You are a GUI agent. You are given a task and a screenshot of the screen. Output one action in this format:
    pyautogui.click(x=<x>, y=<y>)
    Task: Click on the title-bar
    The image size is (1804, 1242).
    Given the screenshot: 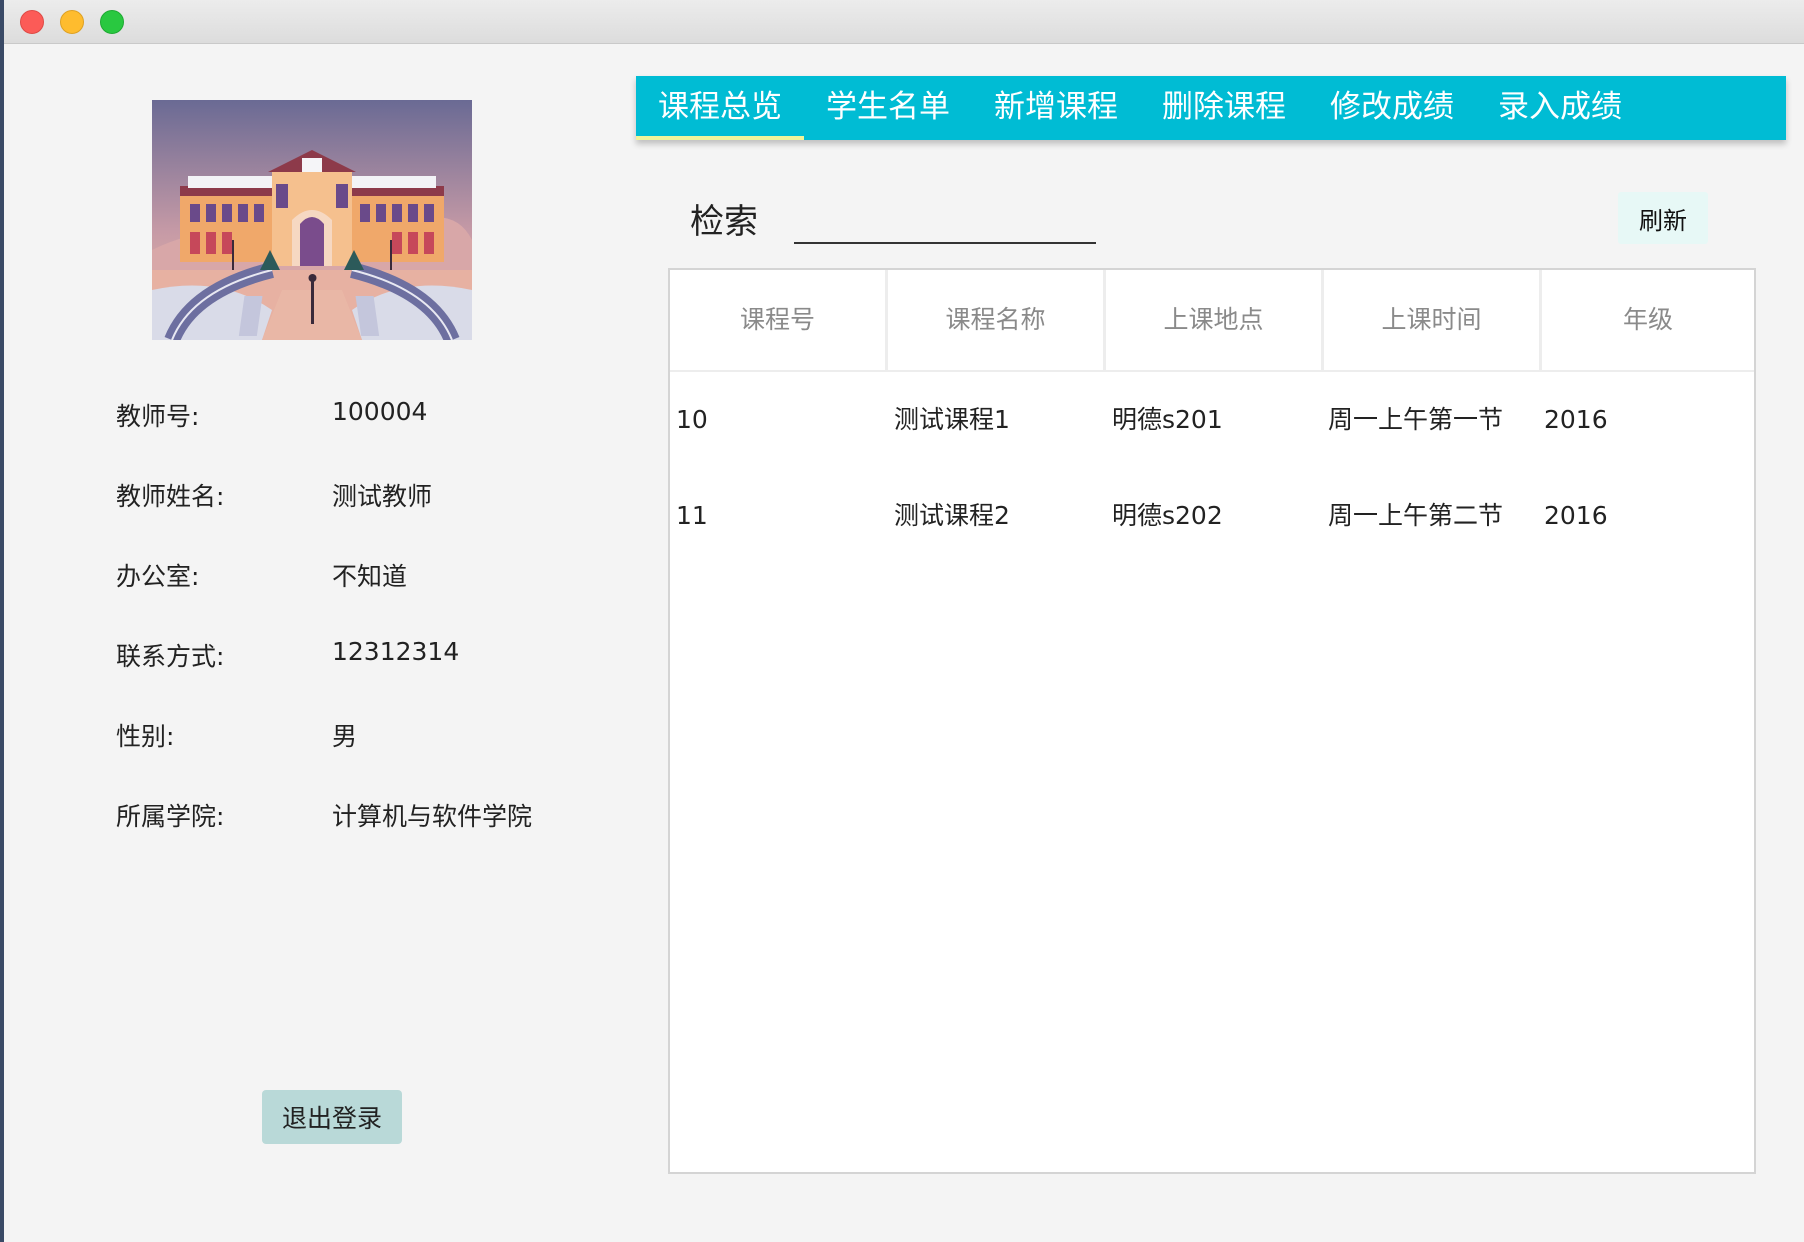 What is the action you would take?
    pyautogui.click(x=904, y=22)
    